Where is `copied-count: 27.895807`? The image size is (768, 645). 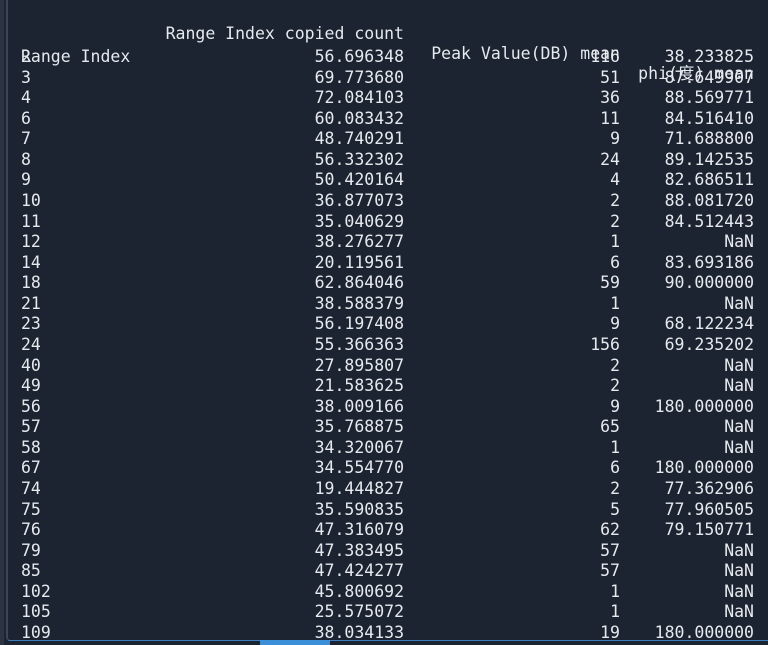
copied-count: 27.895807 is located at coordinates (359, 365).